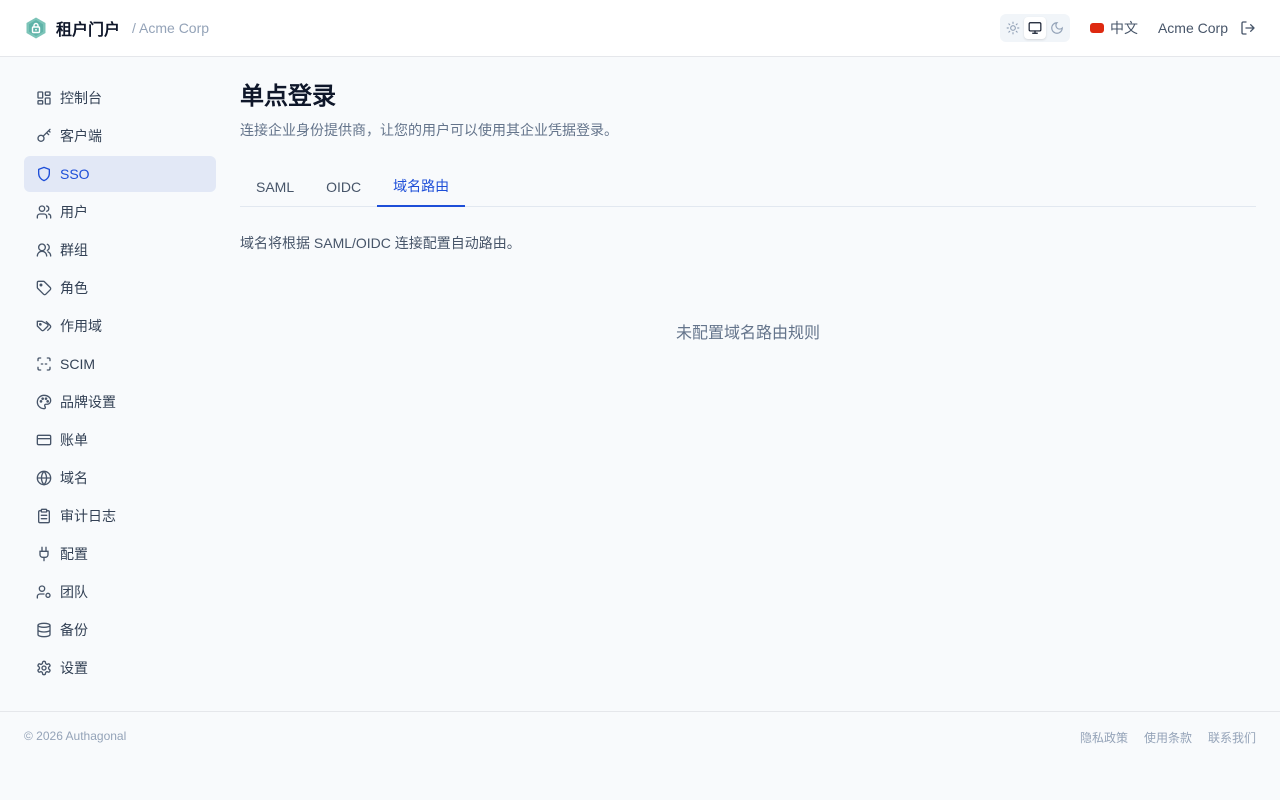  I want to click on plug-icon, so click(44, 554).